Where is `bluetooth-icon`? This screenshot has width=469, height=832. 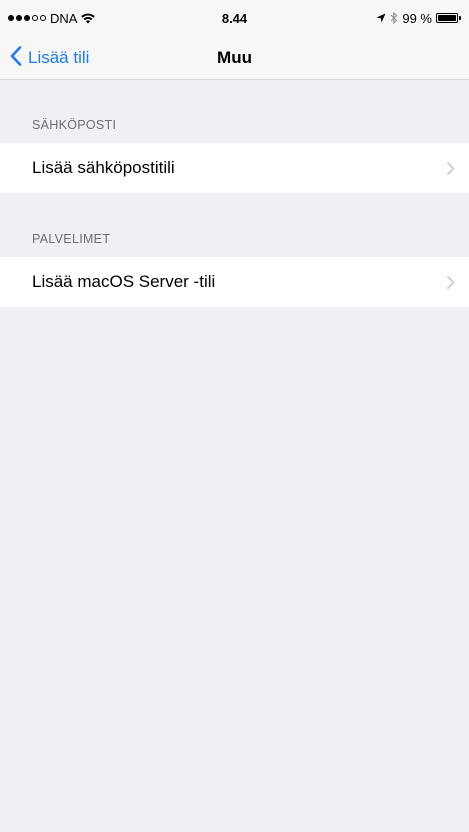 bluetooth-icon is located at coordinates (394, 18).